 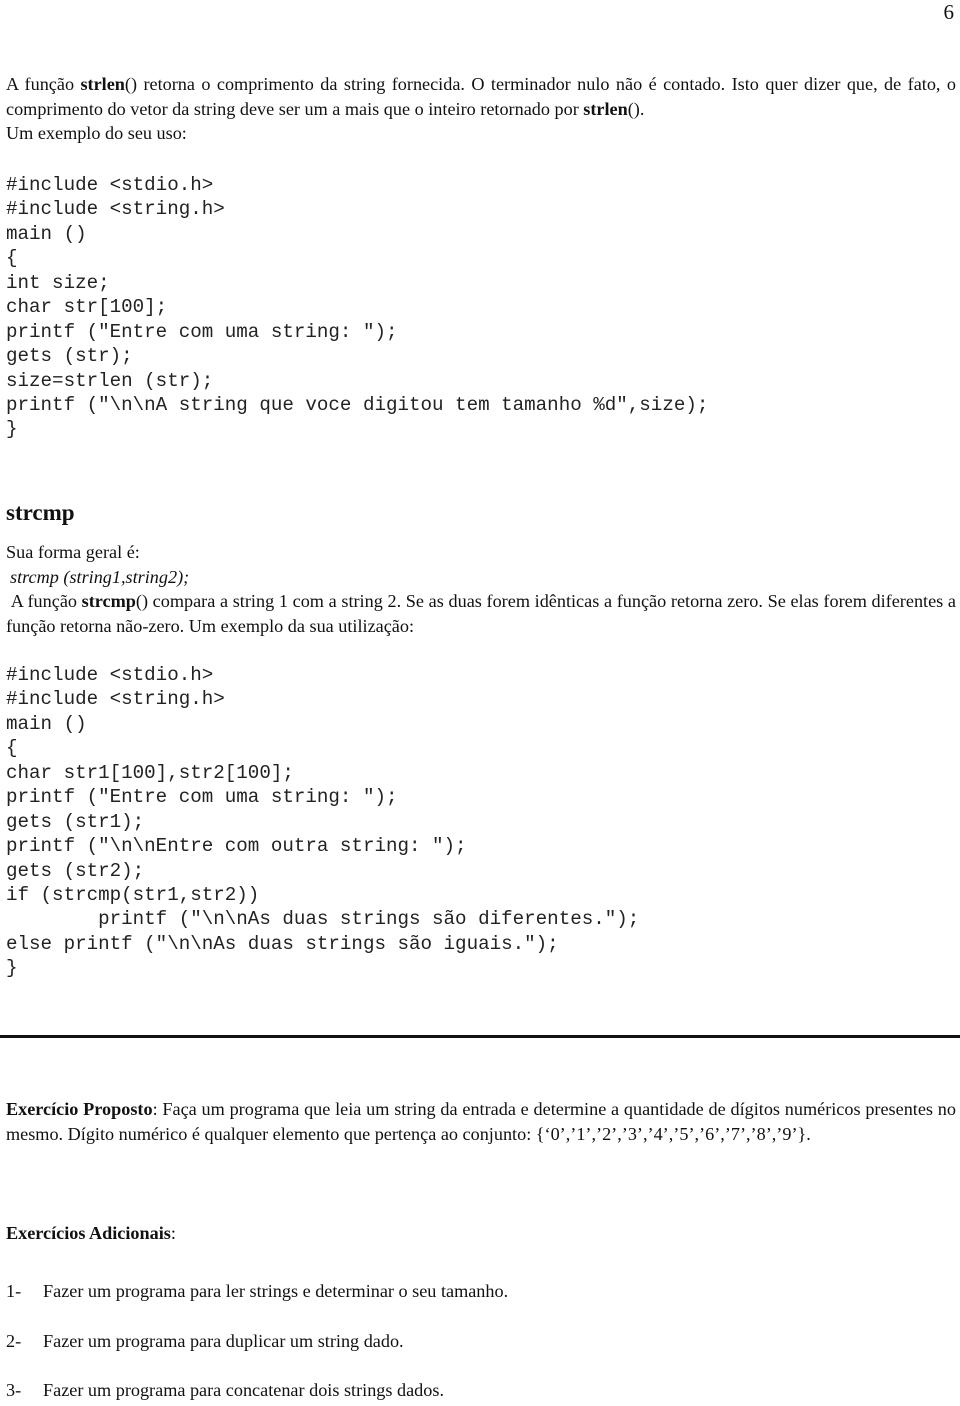 I want to click on strcmp-keyword: strcmp, so click(x=108, y=601).